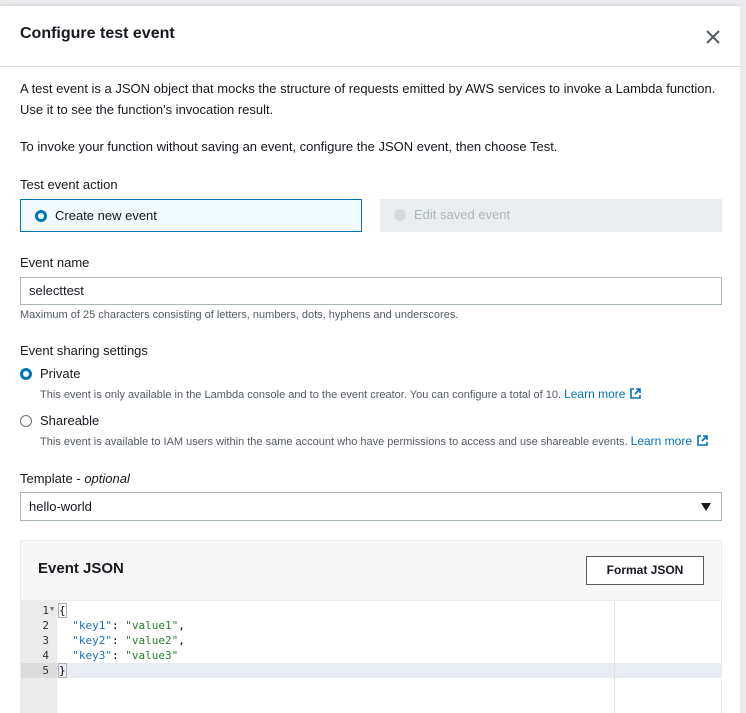  What do you see at coordinates (370, 36) in the screenshot?
I see `modal-header: Configure test event` at bounding box center [370, 36].